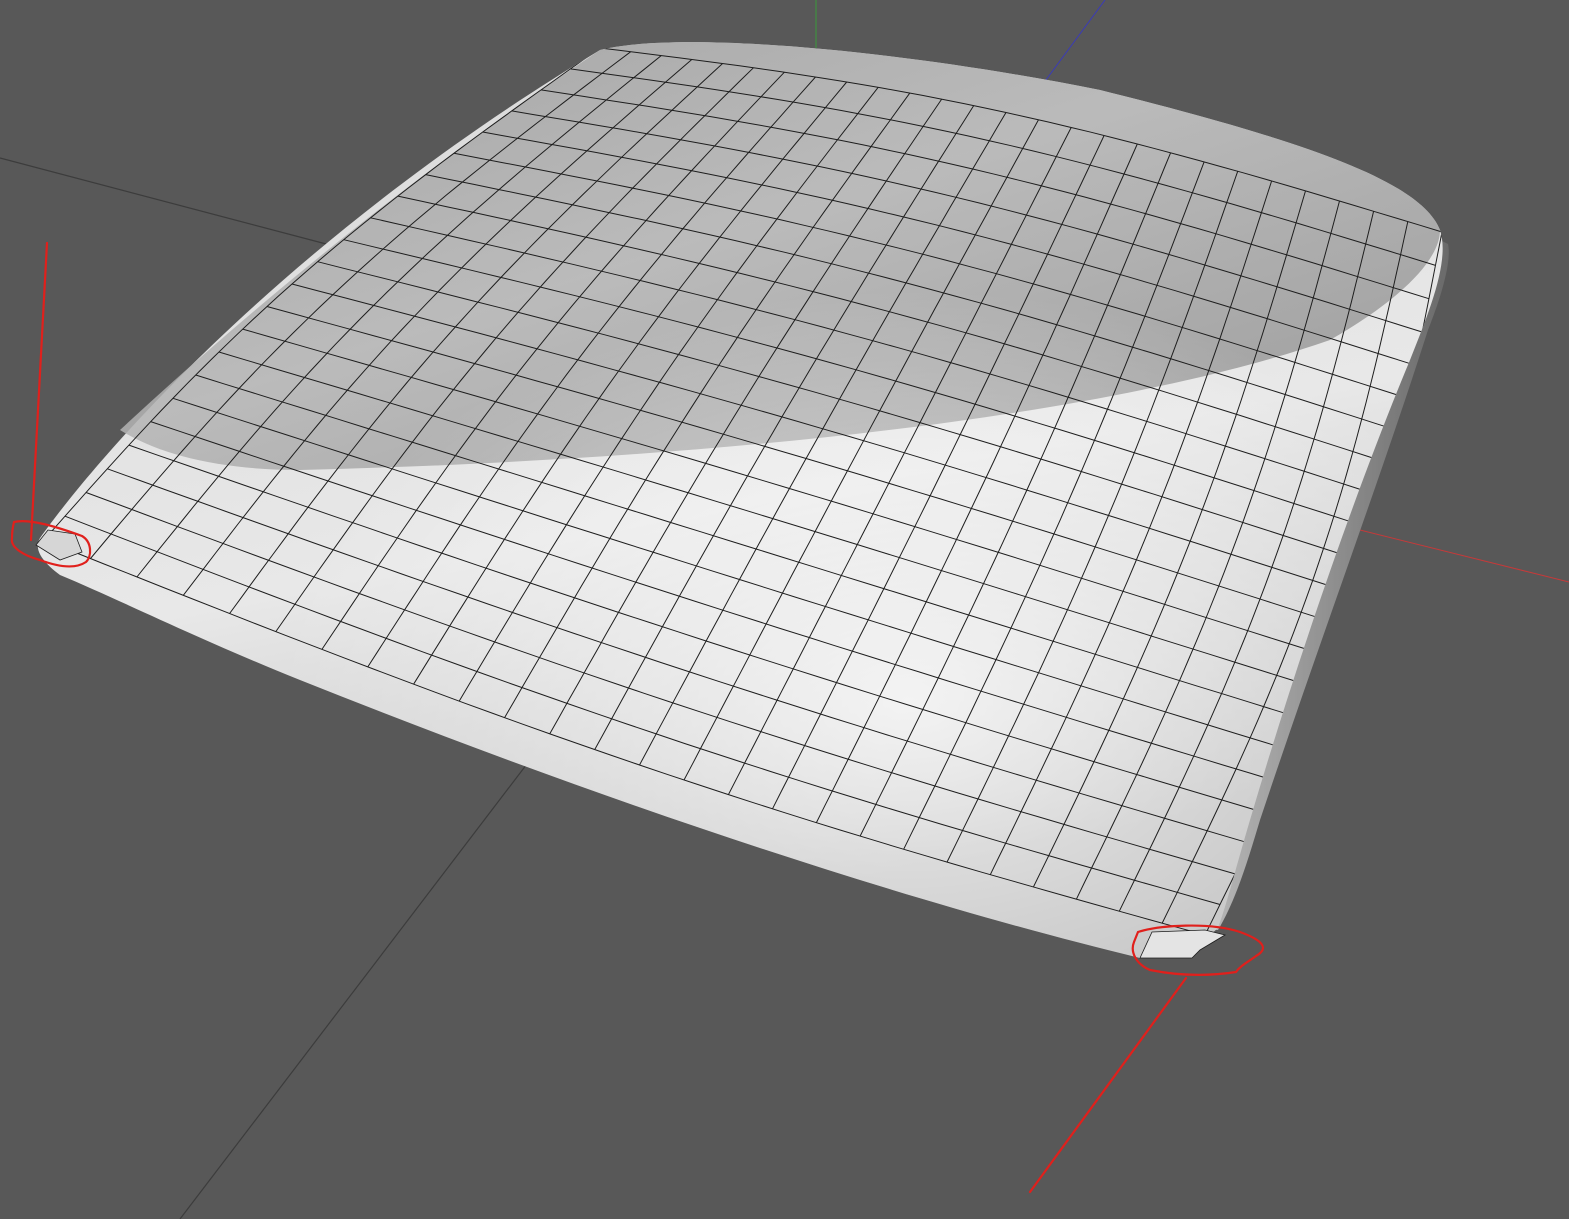  Describe the element at coordinates (1464, 556) in the screenshot. I see `axis-x-line` at that location.